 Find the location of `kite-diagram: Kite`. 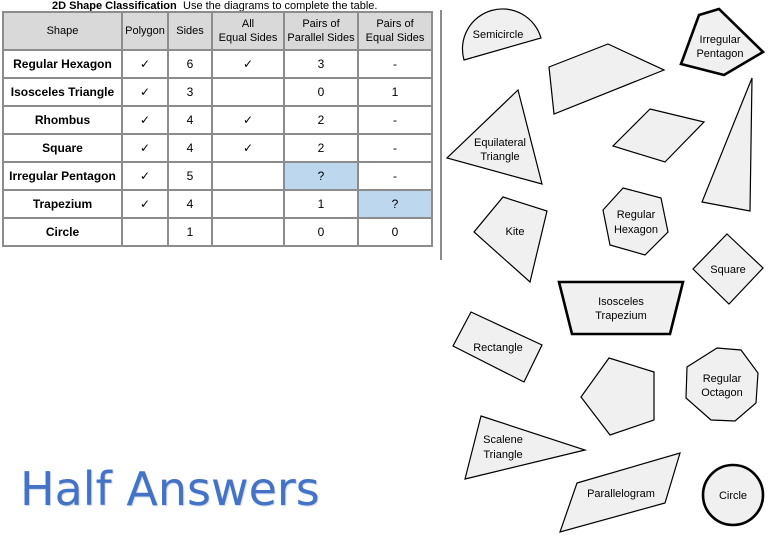

kite-diagram: Kite is located at coordinates (510, 240).